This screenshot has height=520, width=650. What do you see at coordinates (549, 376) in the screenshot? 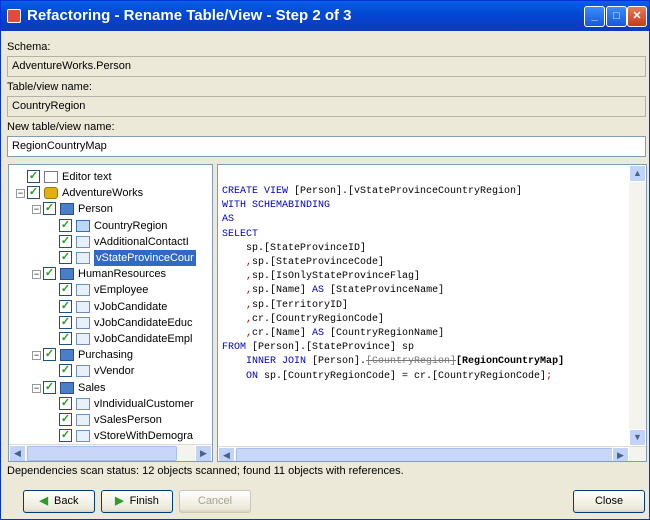
I see `code-token: ;` at bounding box center [549, 376].